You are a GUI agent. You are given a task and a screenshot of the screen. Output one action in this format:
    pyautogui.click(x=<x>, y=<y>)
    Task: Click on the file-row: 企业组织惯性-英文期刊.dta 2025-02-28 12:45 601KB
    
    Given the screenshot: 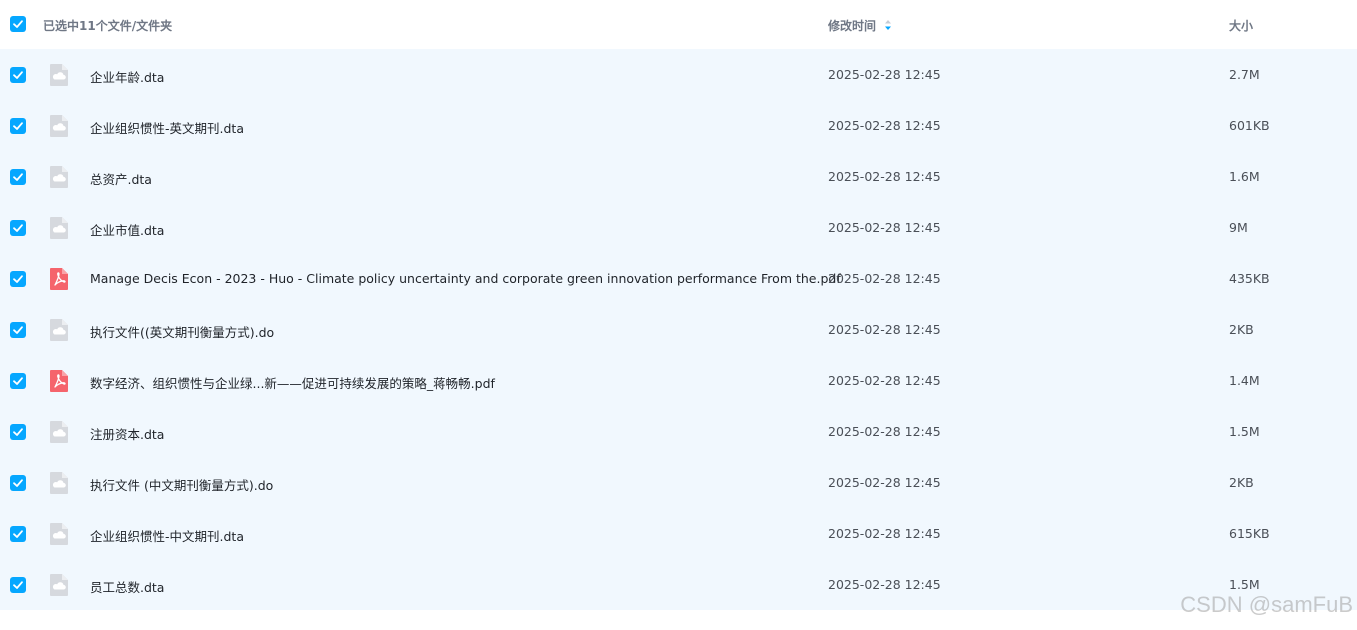 What is the action you would take?
    pyautogui.click(x=678, y=125)
    